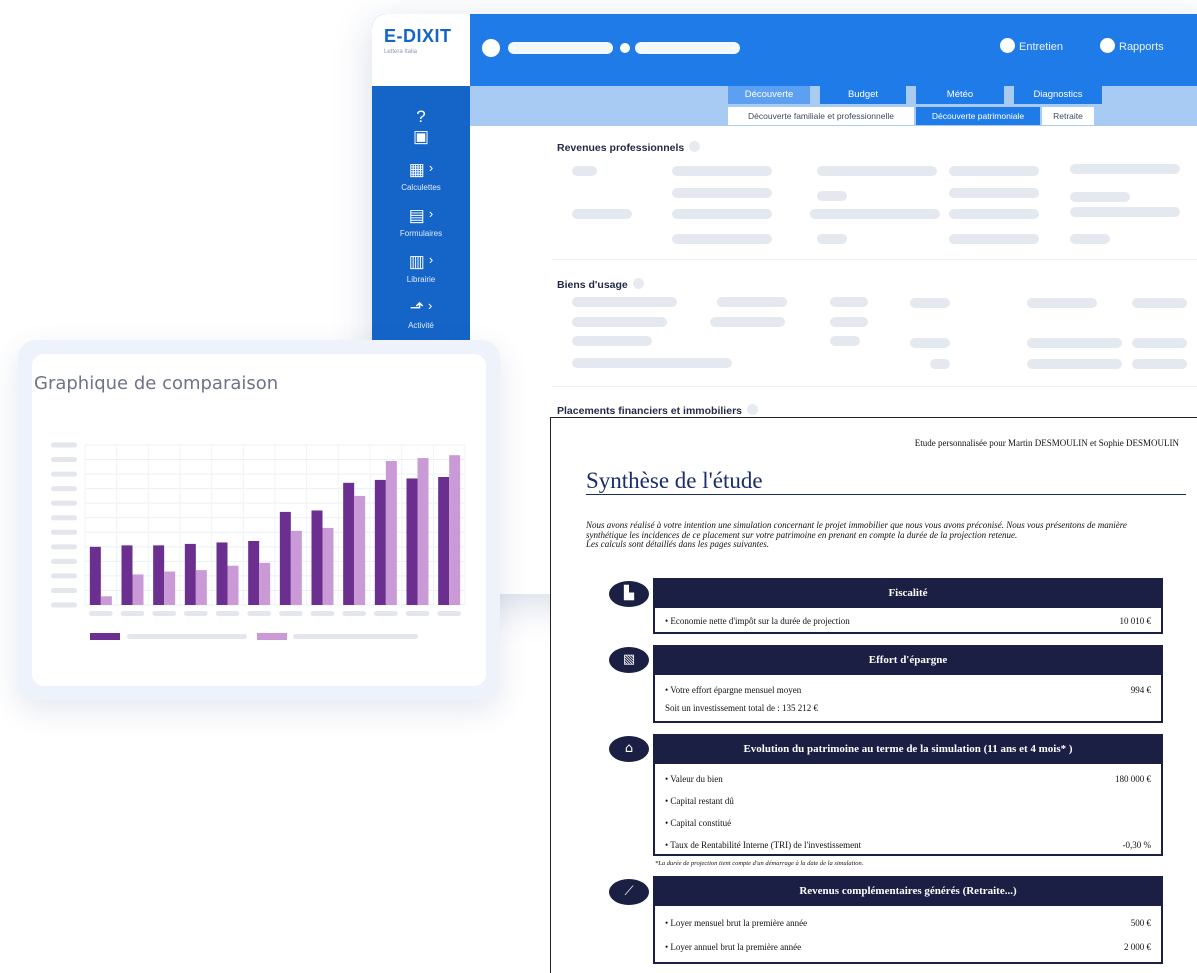 This screenshot has height=973, width=1197. Describe the element at coordinates (1068, 116) in the screenshot. I see `subtab-retraite: Retraite` at that location.